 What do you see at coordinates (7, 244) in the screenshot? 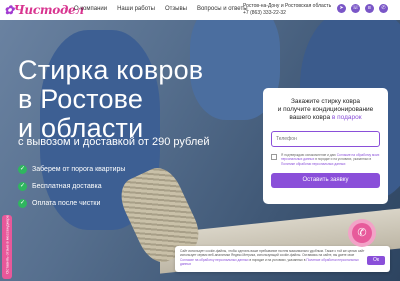
I see `side-tab-label: Оставить отзыв в мессенджере` at bounding box center [7, 244].